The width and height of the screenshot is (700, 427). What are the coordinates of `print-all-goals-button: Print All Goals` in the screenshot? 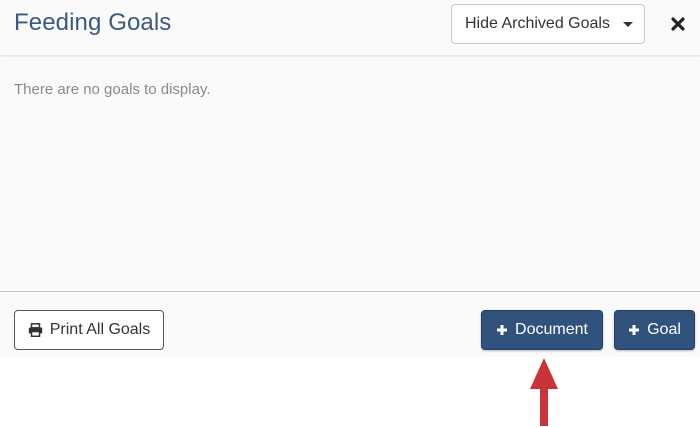 It's located at (89, 330).